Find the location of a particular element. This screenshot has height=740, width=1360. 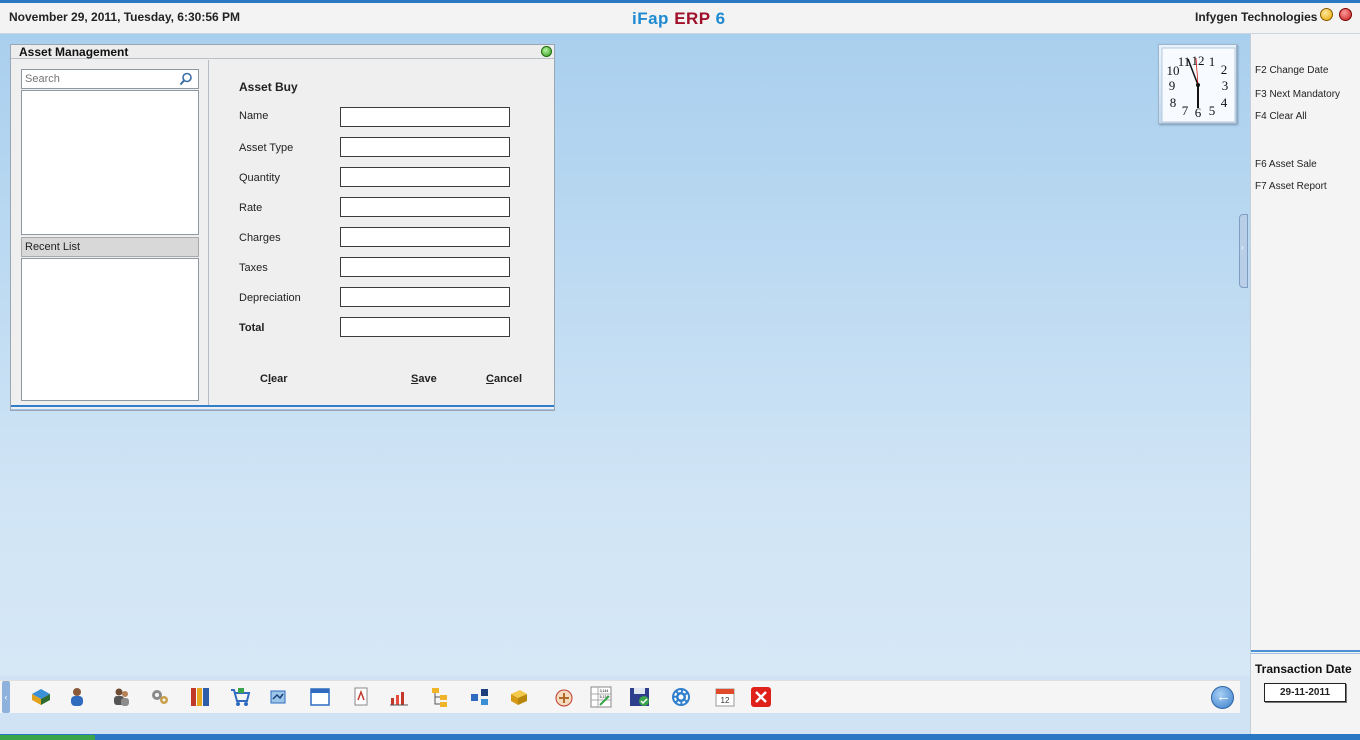

arrow-left-icon: ← is located at coordinates (1223, 696).